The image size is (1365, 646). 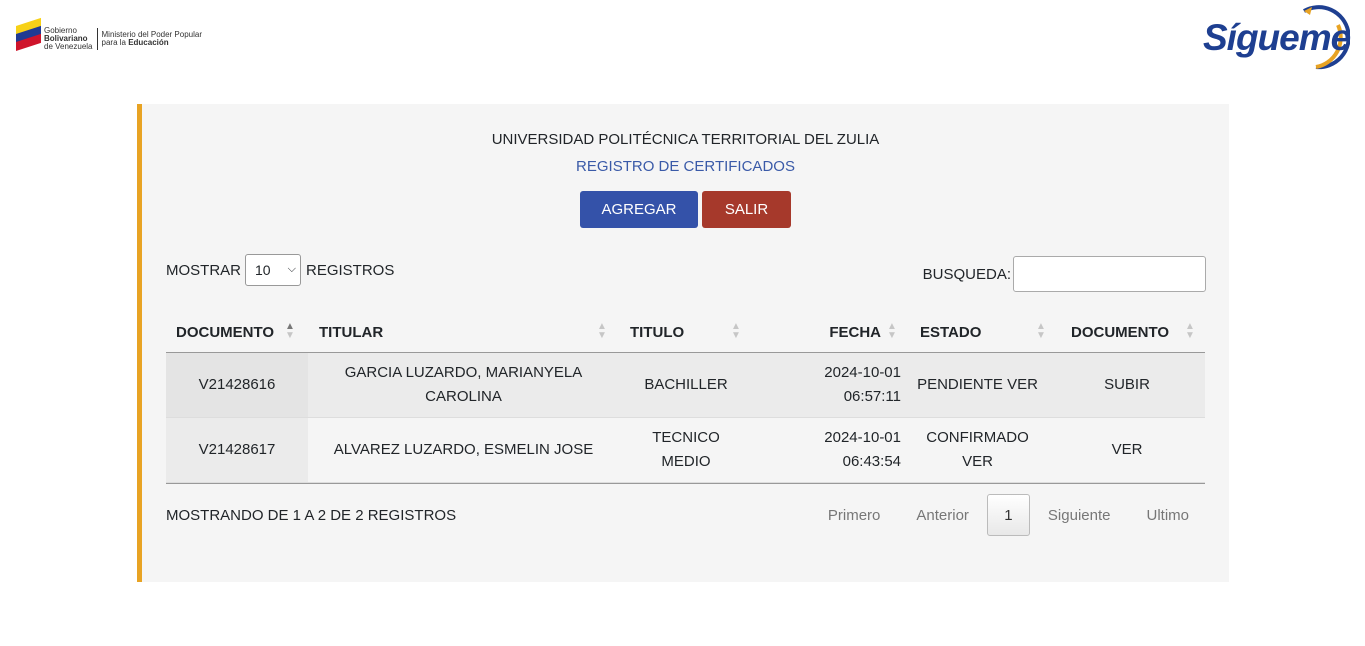 What do you see at coordinates (977, 332) in the screenshot?
I see `column-header-estado: ESTADO ▲ ▼` at bounding box center [977, 332].